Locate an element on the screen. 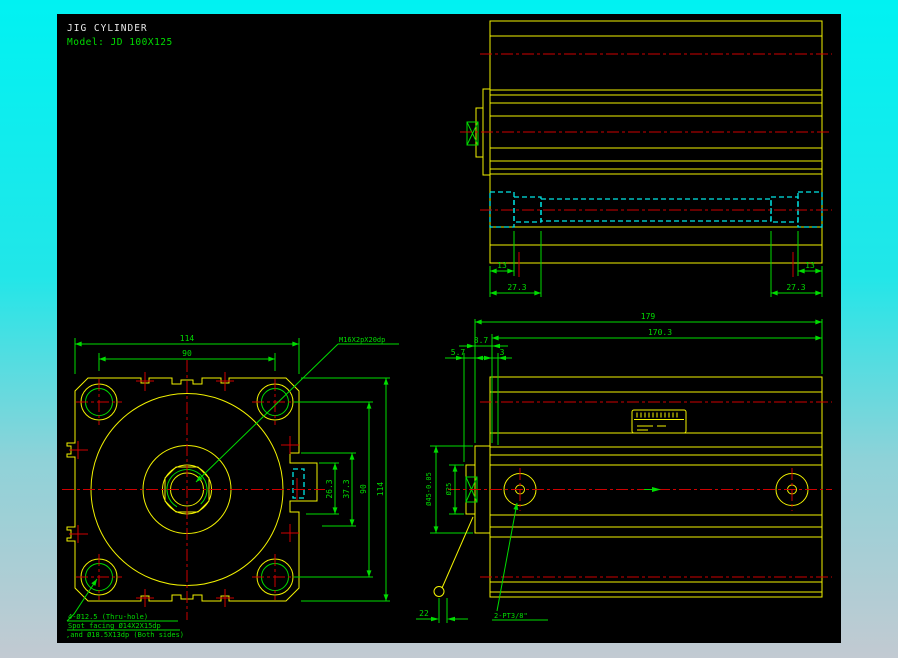 This screenshot has width=898, height=658. front-dim-port-h: 26.3 is located at coordinates (329, 488).